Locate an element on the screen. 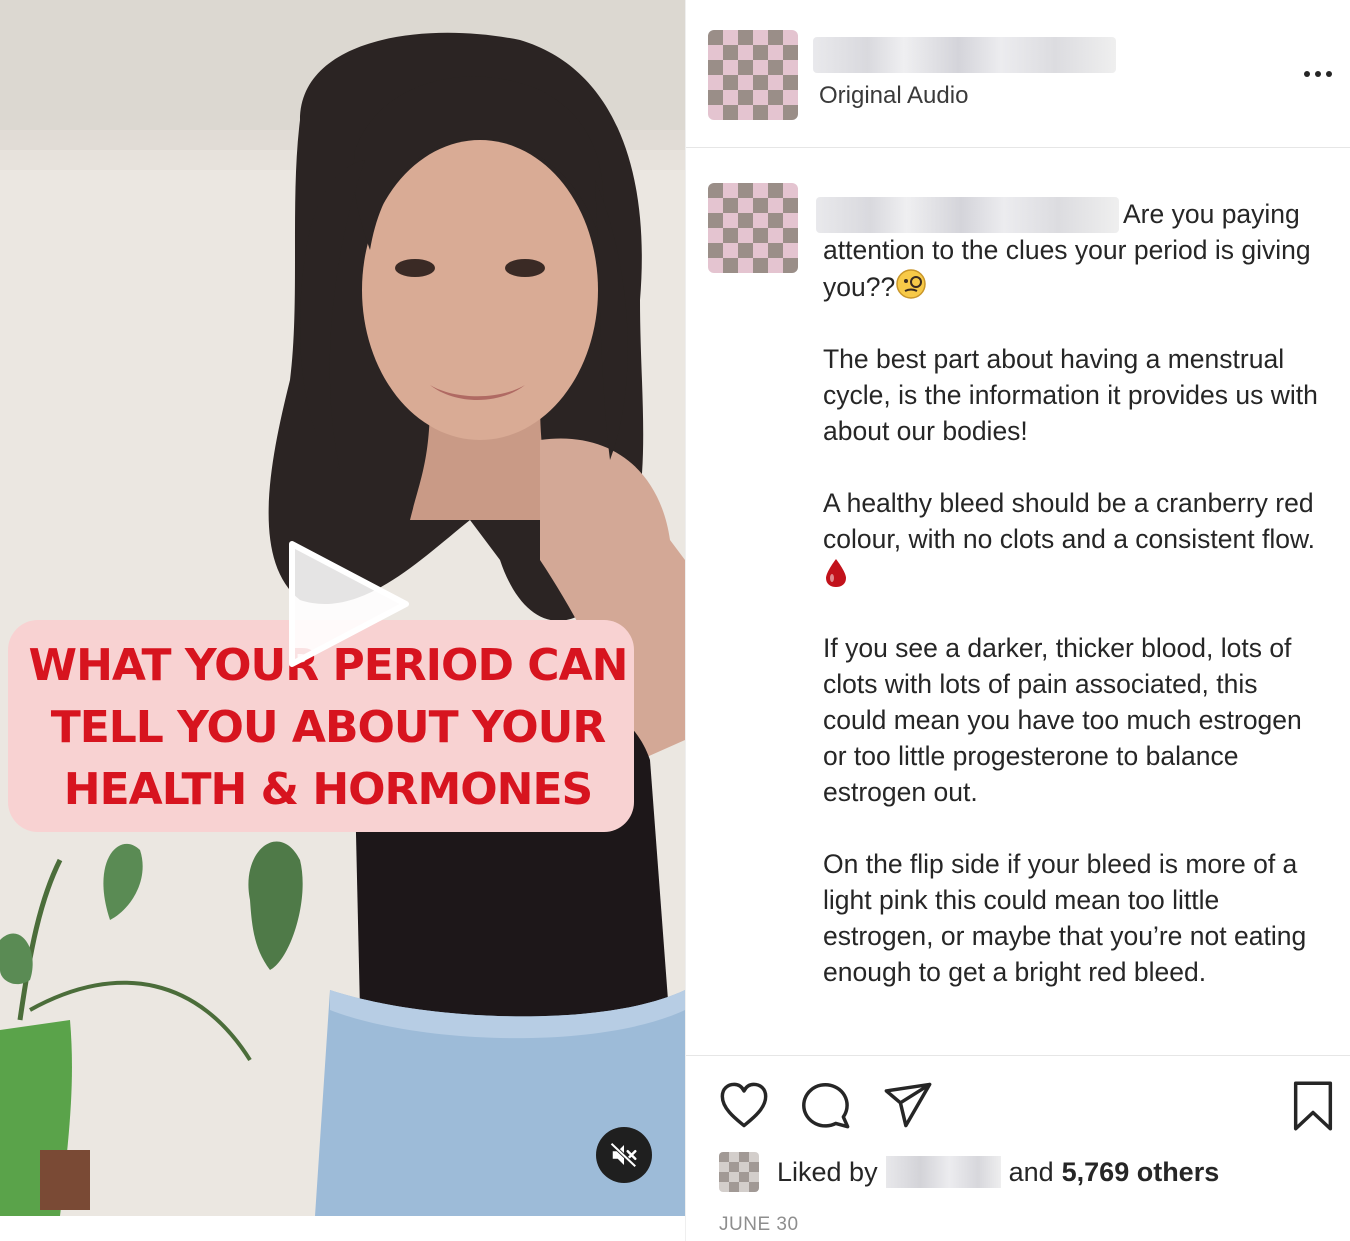 The width and height of the screenshot is (1350, 1241). bookmark-icon is located at coordinates (1313, 1106).